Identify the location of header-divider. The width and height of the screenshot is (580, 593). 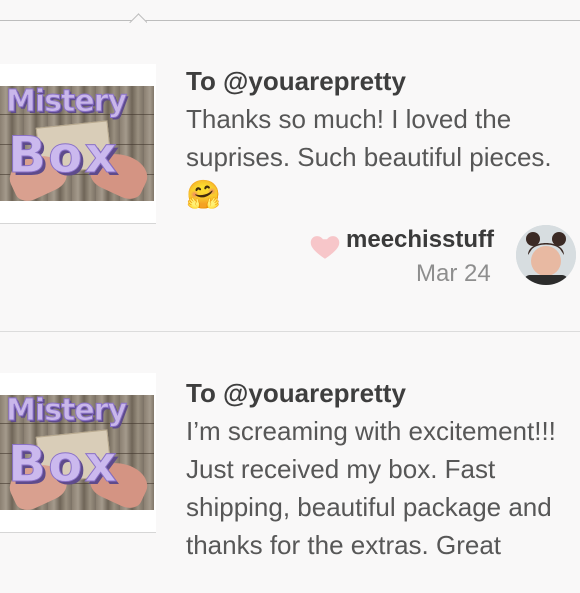
(290, 20).